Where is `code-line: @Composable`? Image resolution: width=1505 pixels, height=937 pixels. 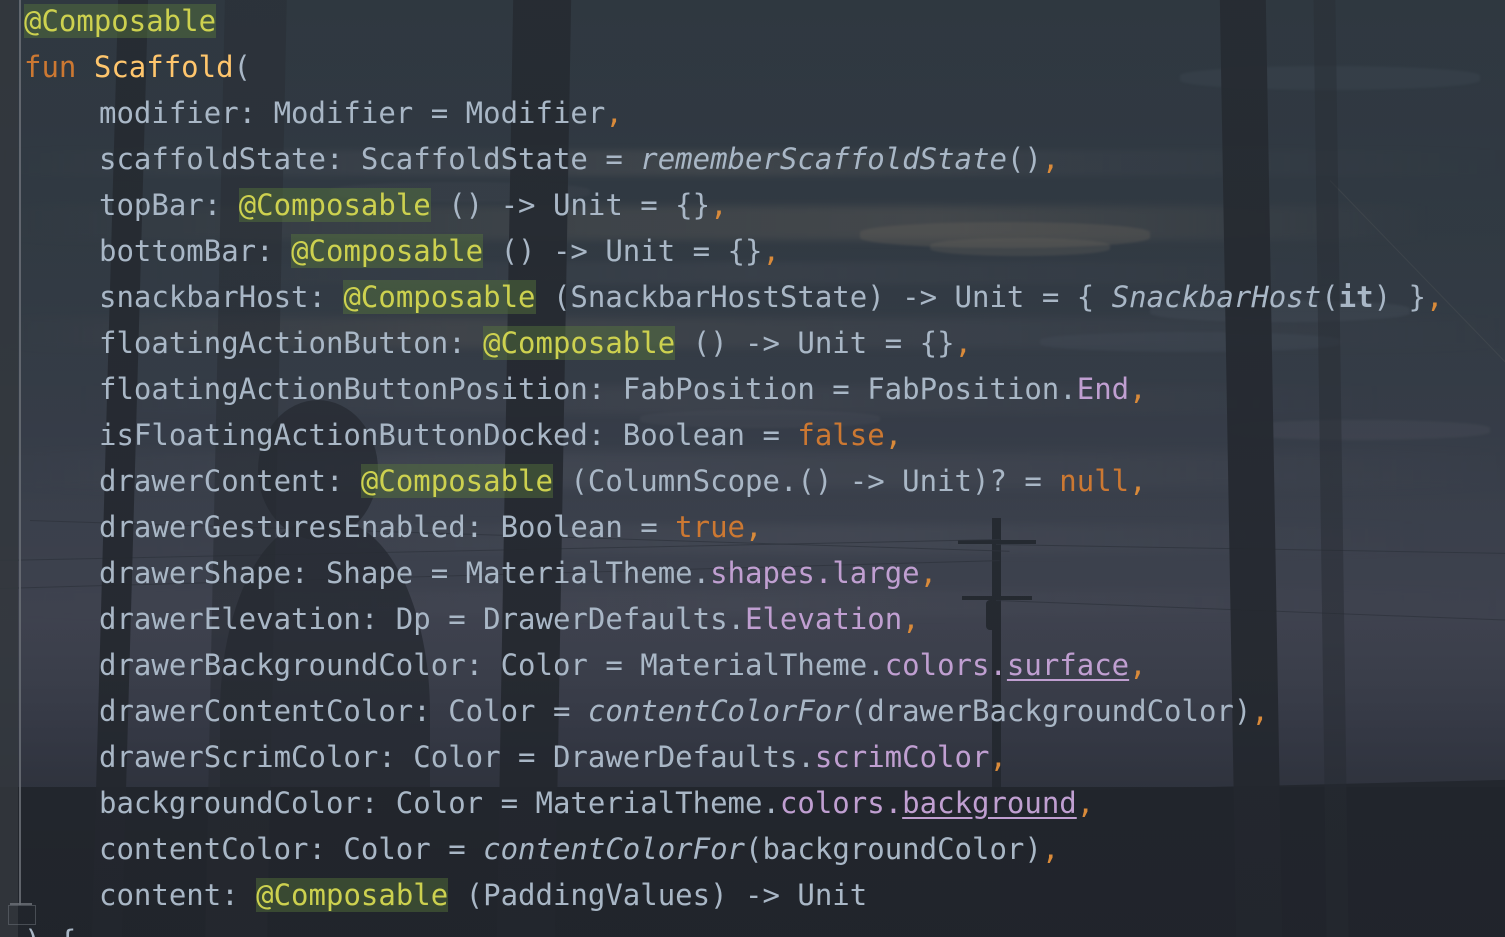
code-line: @Composable is located at coordinates (120, 22).